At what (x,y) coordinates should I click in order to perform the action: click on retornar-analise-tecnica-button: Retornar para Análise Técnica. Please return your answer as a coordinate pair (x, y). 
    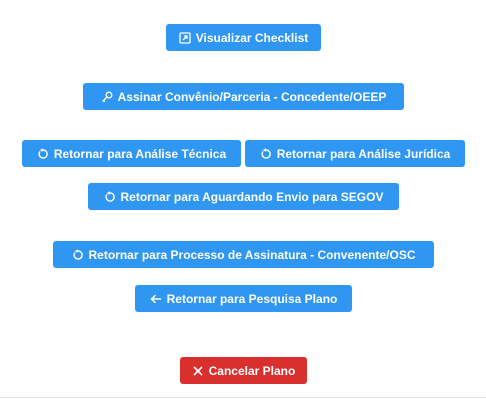
    Looking at the image, I should click on (131, 153).